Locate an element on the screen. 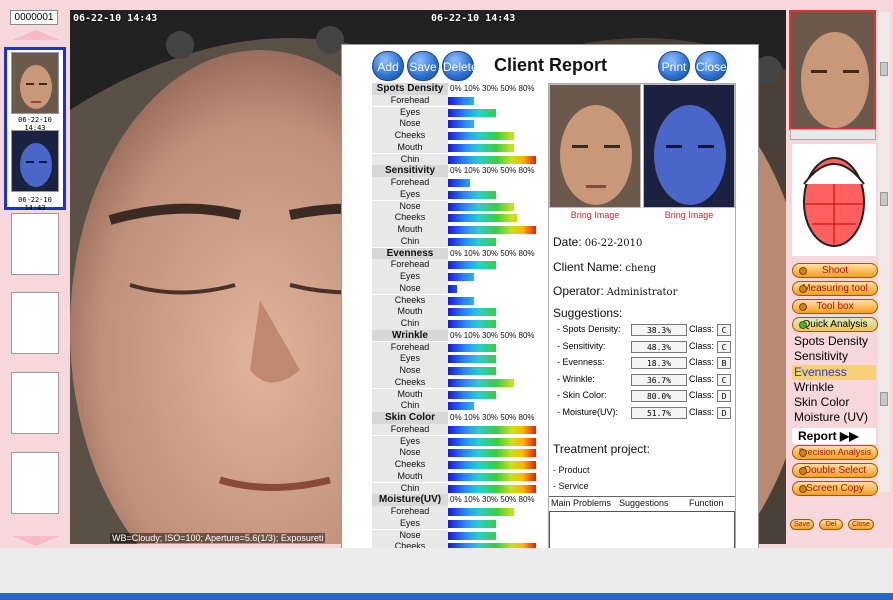 This screenshot has height=600, width=893. suggestion-value-field: 48.3% is located at coordinates (659, 346).